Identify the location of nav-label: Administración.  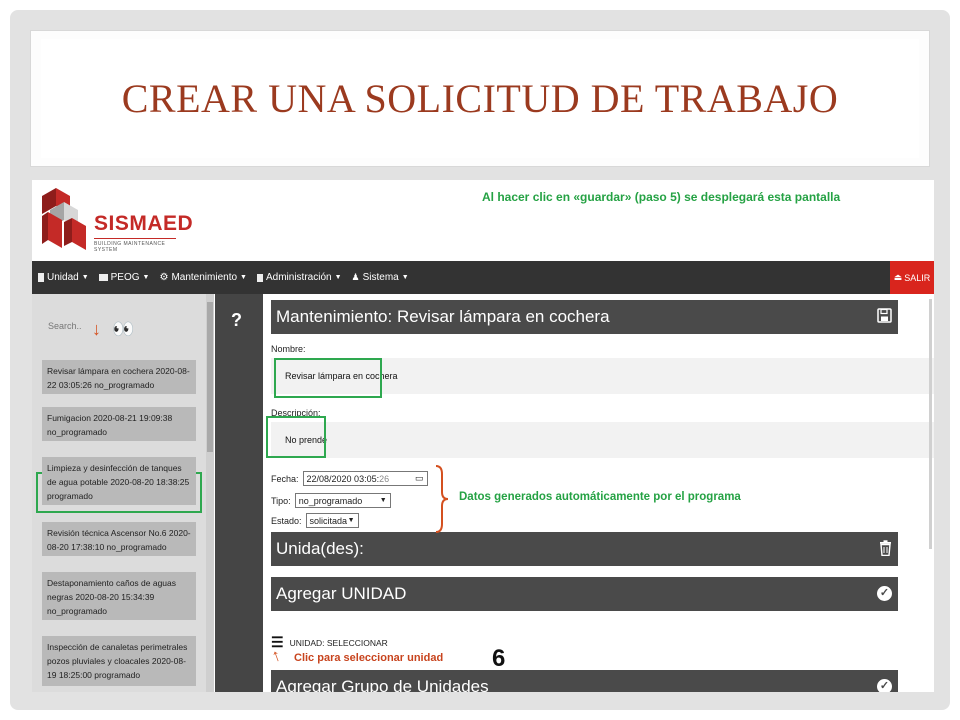
(298, 277).